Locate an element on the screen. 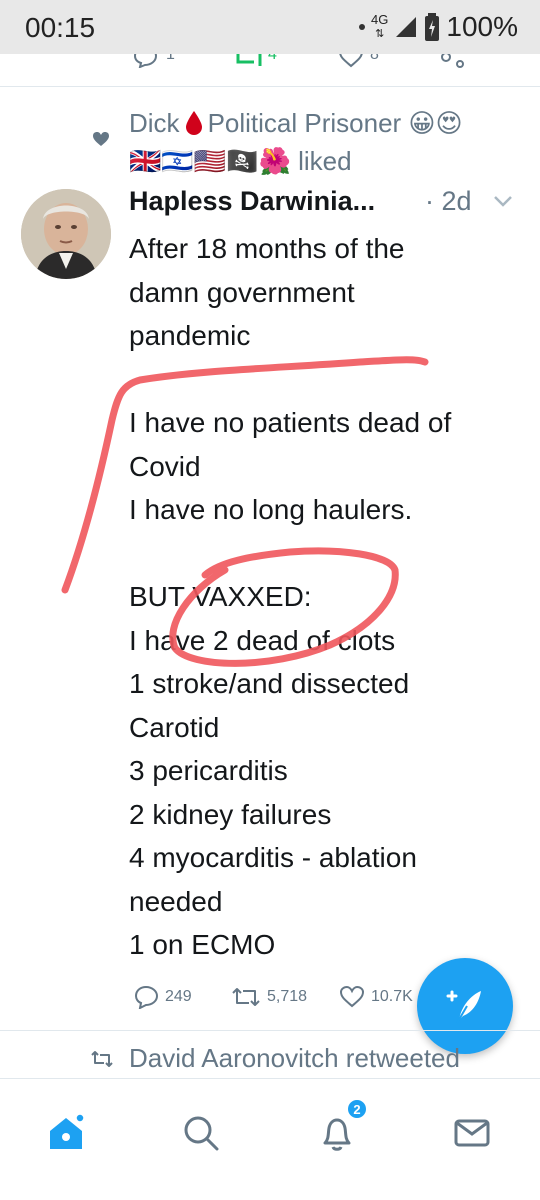 This screenshot has height=1200, width=540. liked-heart-icon is located at coordinates (101, 139).